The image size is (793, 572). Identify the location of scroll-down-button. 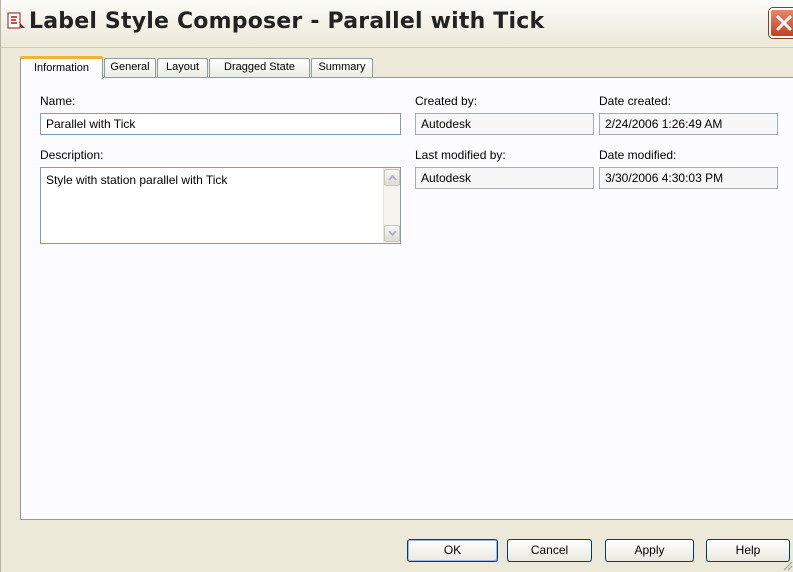
(392, 233).